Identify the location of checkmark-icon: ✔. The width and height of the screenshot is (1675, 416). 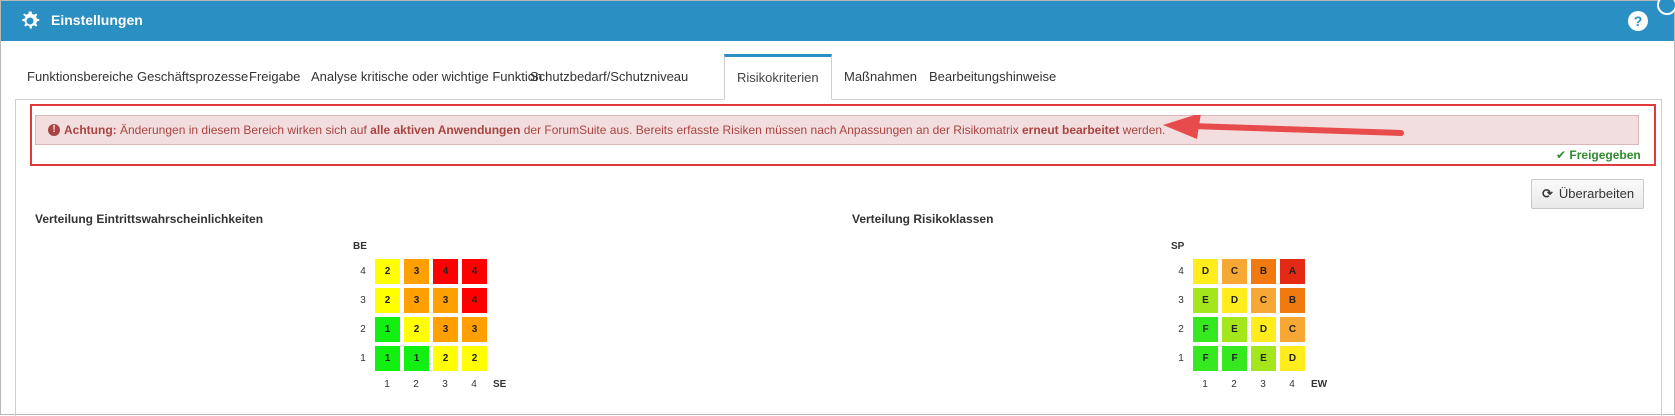
(1561, 155).